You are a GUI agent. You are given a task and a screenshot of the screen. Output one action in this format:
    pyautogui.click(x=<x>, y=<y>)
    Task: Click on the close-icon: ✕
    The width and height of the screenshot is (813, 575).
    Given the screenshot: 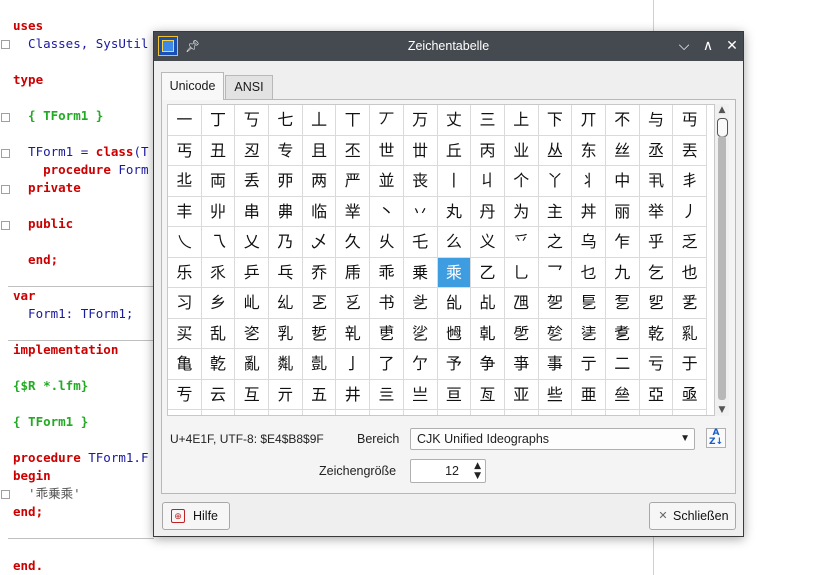 What is the action you would take?
    pyautogui.click(x=732, y=46)
    